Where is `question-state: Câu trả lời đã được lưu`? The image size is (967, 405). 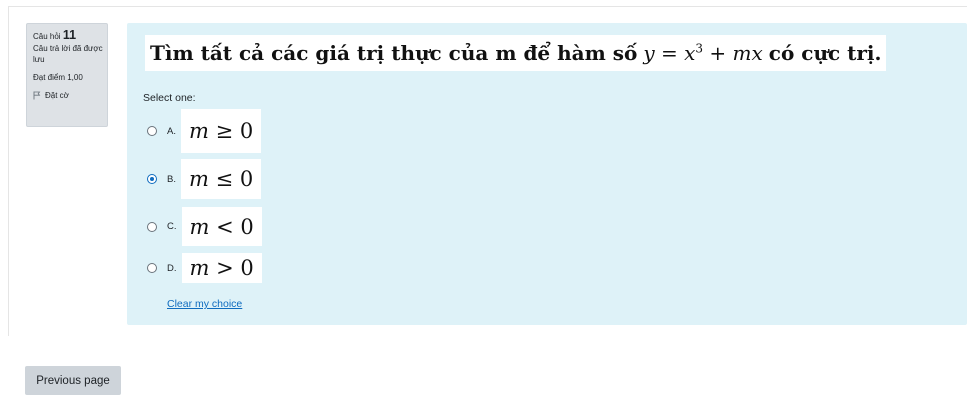
question-state: Câu trả lời đã được lưu is located at coordinates (68, 54).